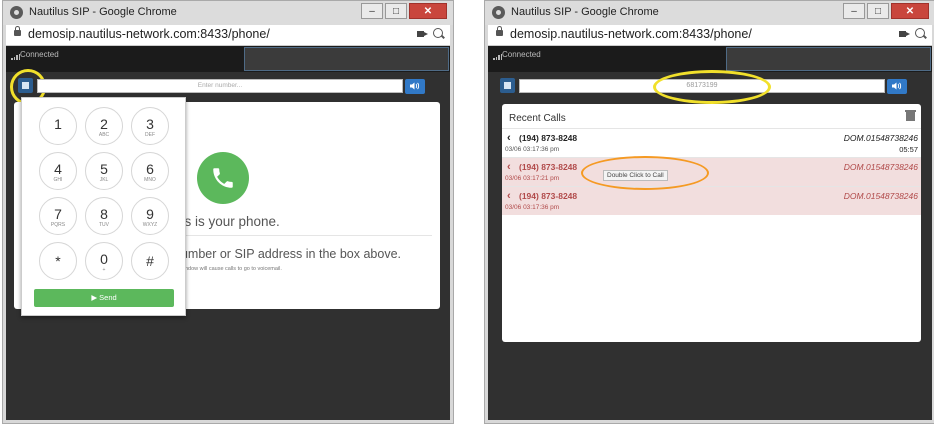 This screenshot has width=934, height=424. I want to click on send-button: ▶ Send, so click(104, 298).